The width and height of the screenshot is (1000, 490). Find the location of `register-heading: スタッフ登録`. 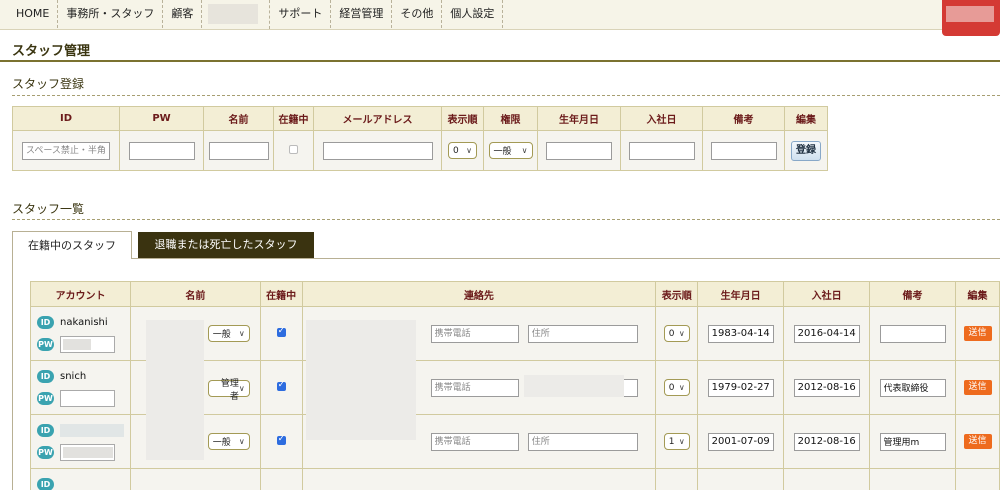

register-heading: スタッフ登録 is located at coordinates (48, 84).